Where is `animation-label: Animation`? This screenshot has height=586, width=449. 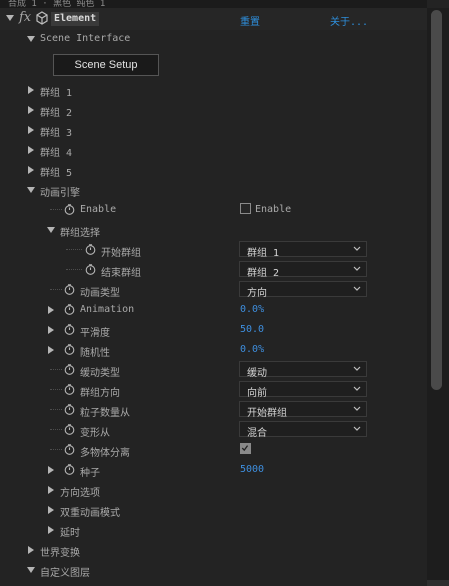
animation-label: Animation is located at coordinates (107, 309).